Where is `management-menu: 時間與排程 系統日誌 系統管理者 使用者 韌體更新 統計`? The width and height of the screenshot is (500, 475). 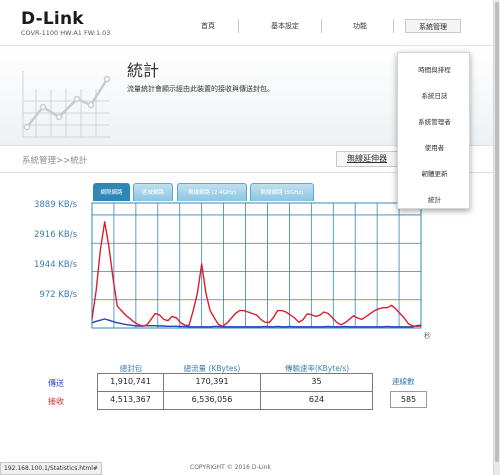
management-menu: 時間與排程 系統日誌 系統管理者 使用者 韌體更新 統計 is located at coordinates (433, 130).